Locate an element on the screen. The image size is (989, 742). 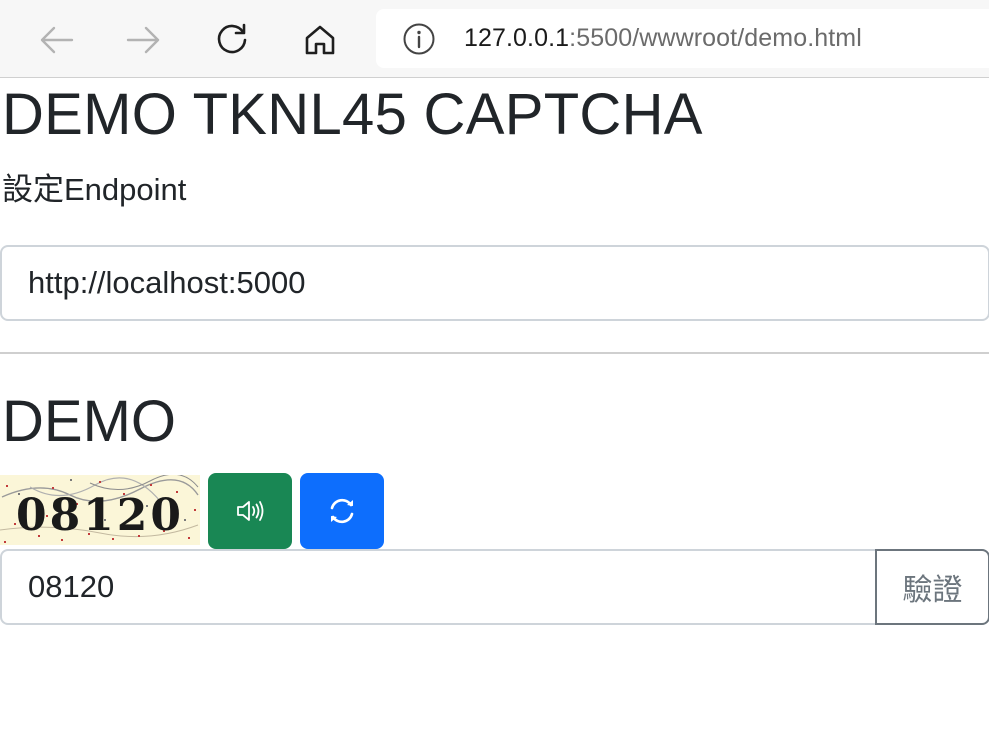
divider is located at coordinates (494, 353).